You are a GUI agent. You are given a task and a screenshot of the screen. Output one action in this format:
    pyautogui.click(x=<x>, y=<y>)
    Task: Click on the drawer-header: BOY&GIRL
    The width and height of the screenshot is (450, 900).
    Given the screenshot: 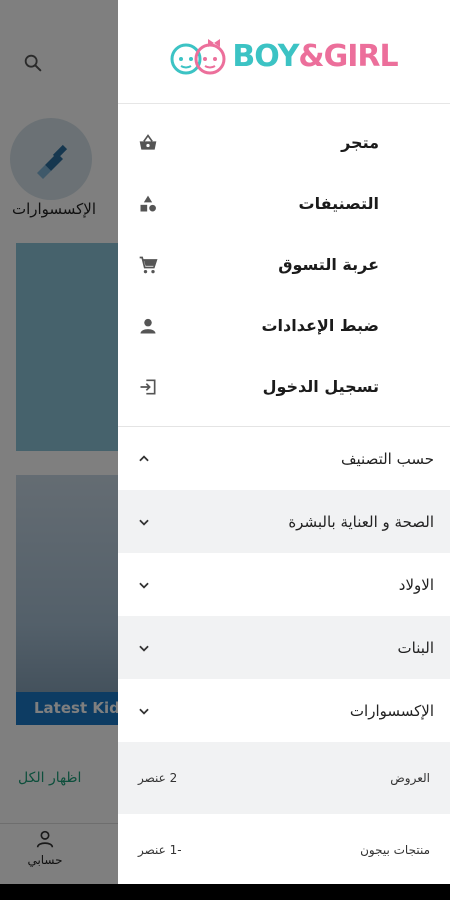 What is the action you would take?
    pyautogui.click(x=284, y=52)
    